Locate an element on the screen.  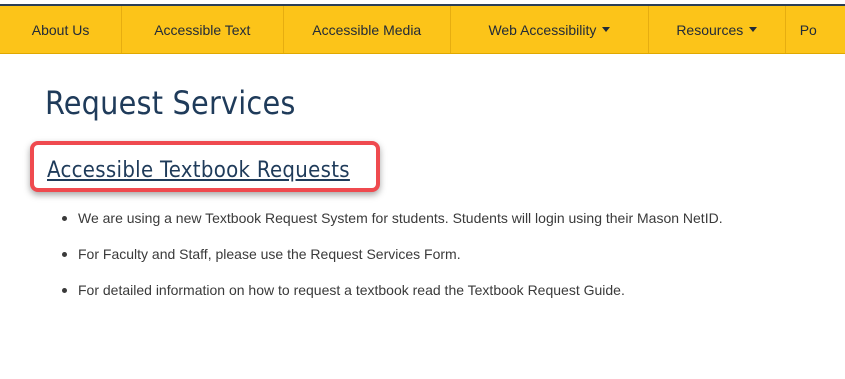
nav-item-partial: Po is located at coordinates (815, 29).